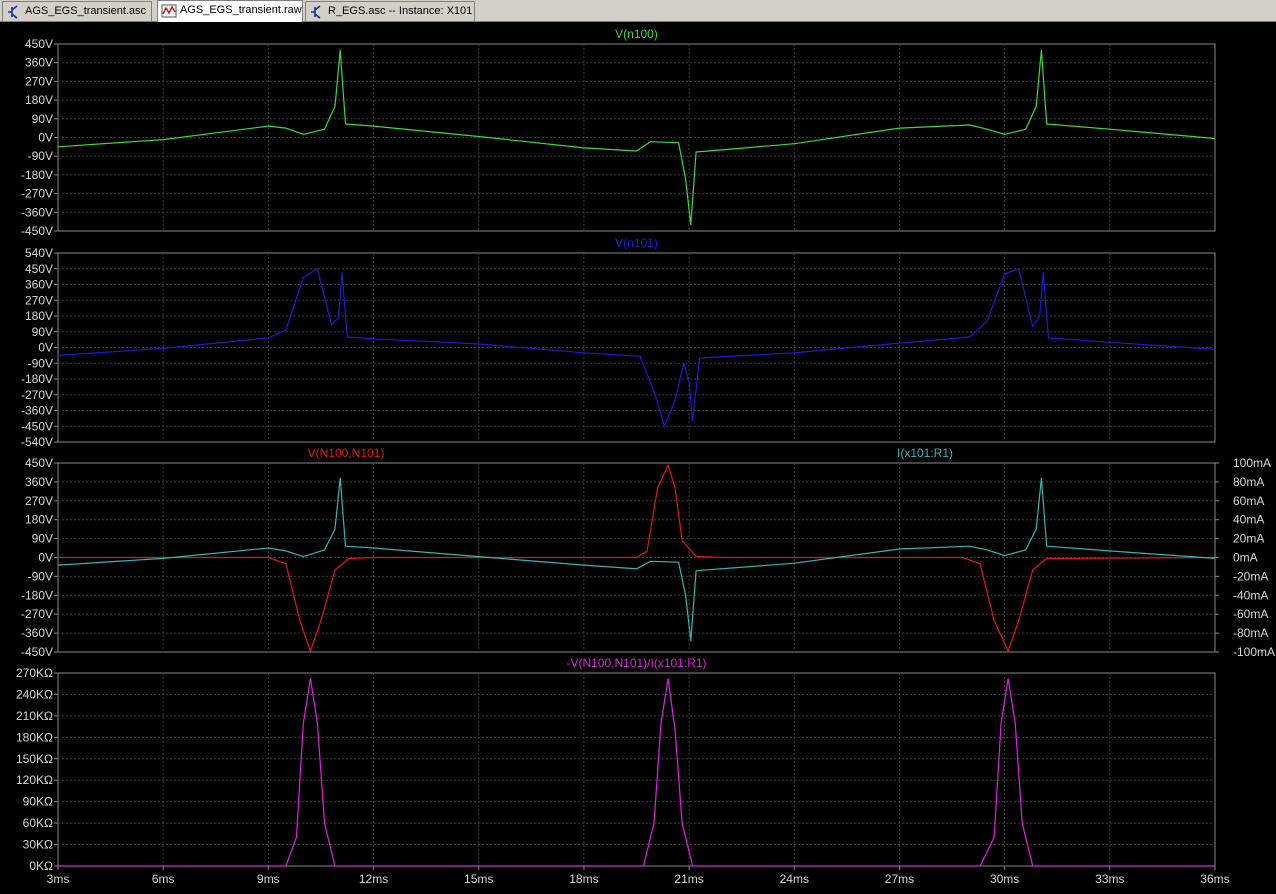  What do you see at coordinates (38, 845) in the screenshot?
I see `y-tick-label: 30KΩ` at bounding box center [38, 845].